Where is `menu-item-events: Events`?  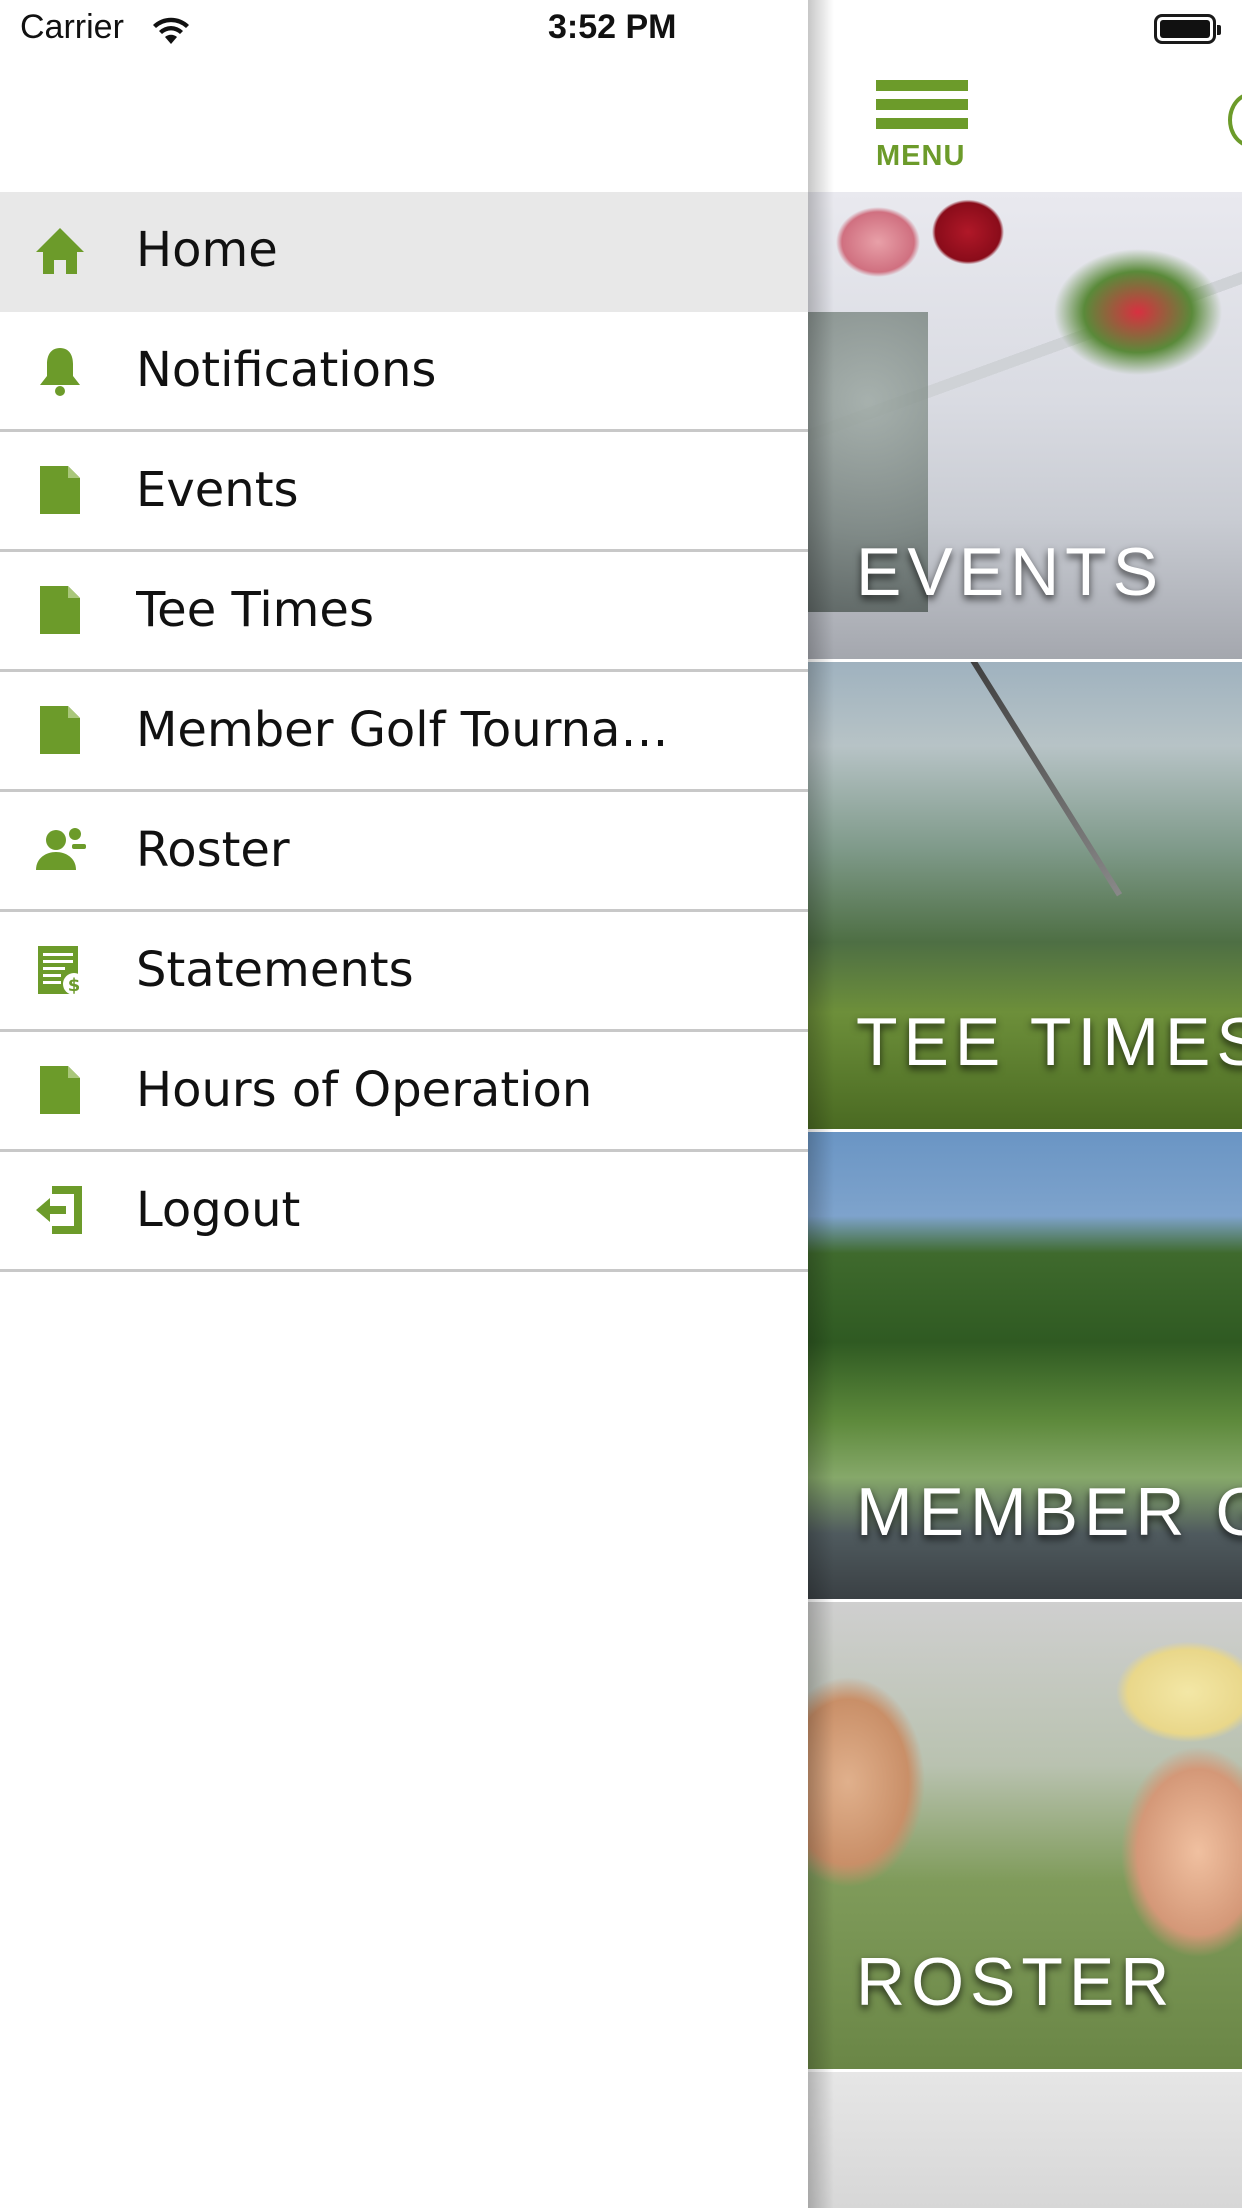 menu-item-events: Events is located at coordinates (404, 492).